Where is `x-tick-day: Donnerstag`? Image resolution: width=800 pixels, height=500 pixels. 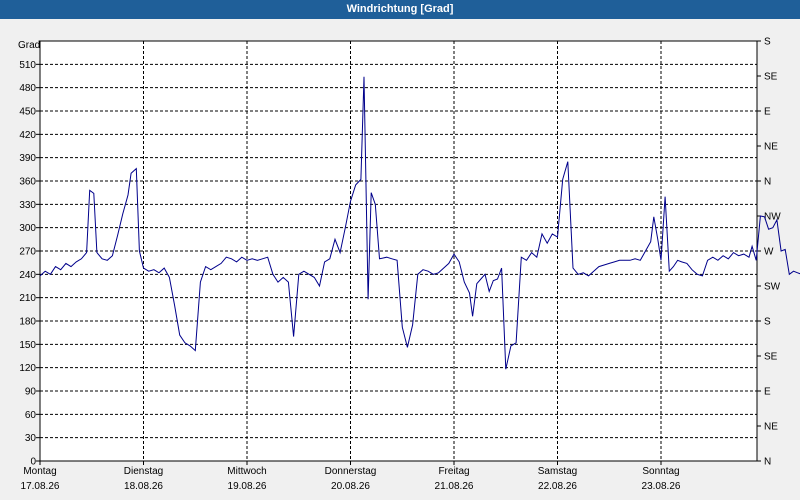
x-tick-day: Donnerstag is located at coordinates (351, 471).